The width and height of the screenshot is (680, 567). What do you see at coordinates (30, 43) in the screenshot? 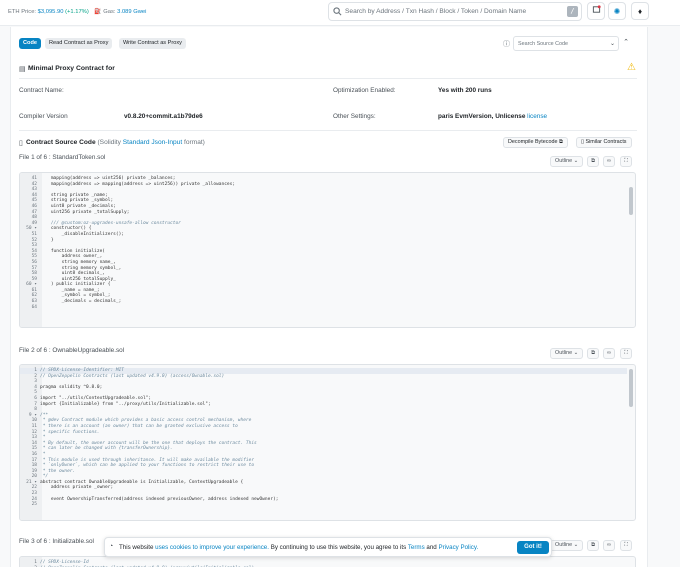
I see `tab-code: Code` at bounding box center [30, 43].